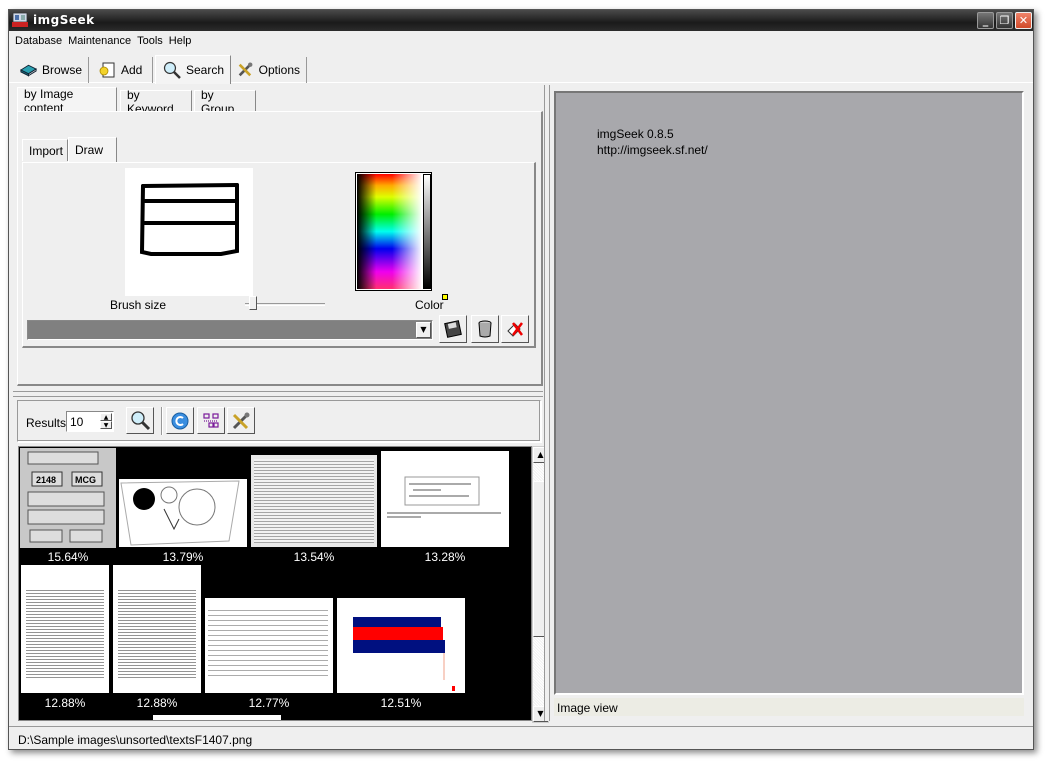  Describe the element at coordinates (92, 149) in the screenshot. I see `tab-draw: Draw` at that location.